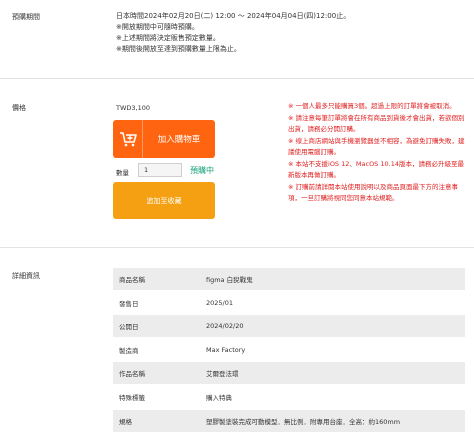  I want to click on table-row: 作品名稱 艾爾登法環, so click(289, 373).